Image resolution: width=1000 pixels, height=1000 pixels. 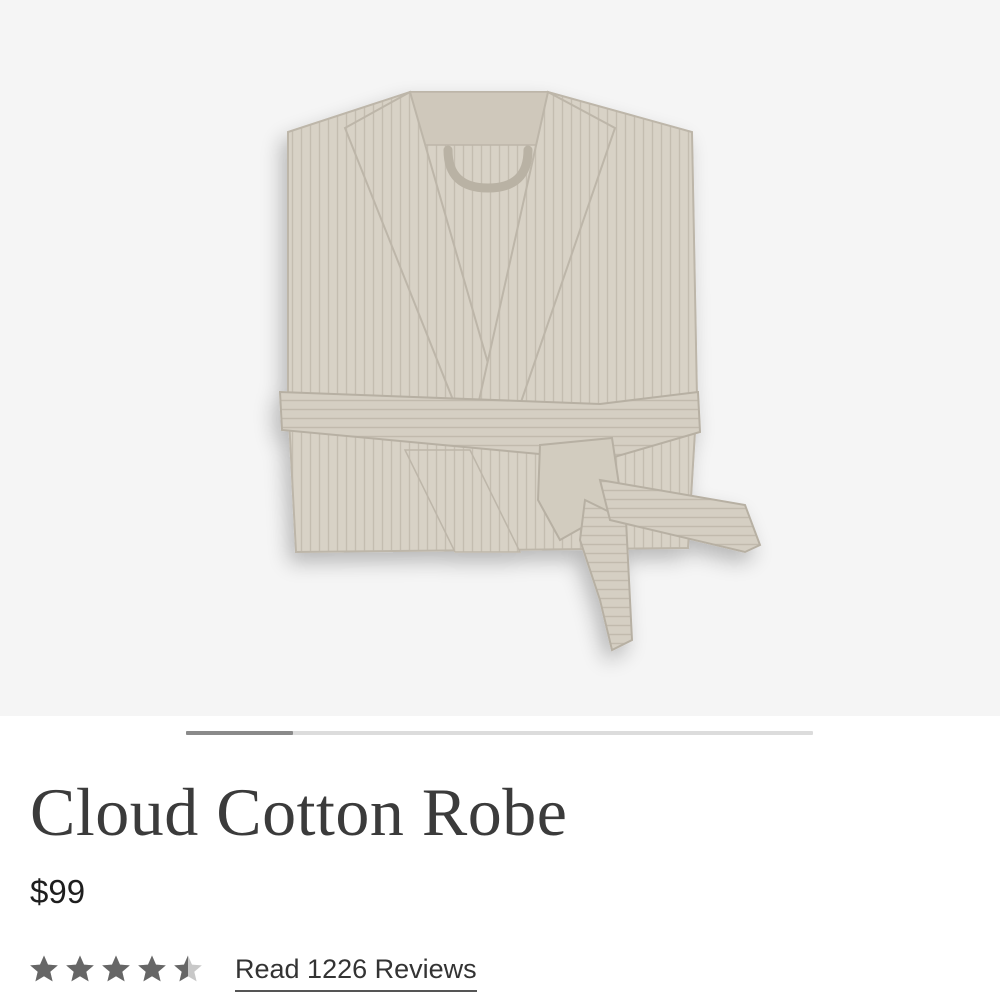 What do you see at coordinates (356, 972) in the screenshot?
I see `read-reviews-link: Read 1226 Reviews` at bounding box center [356, 972].